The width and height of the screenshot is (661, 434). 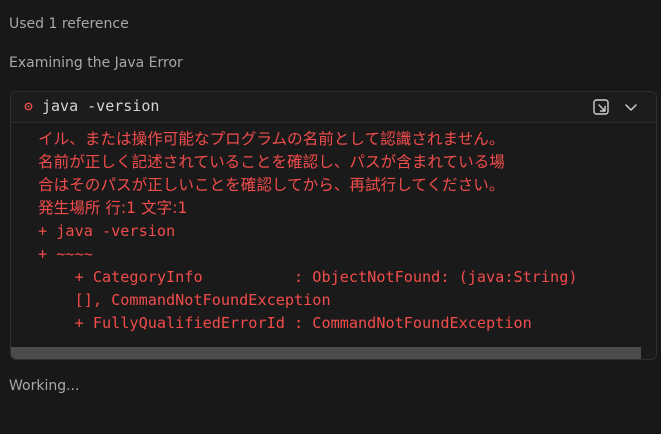 I want to click on output-line: 合はそのパスが正しいことを確認してから、再試行してください。, so click(x=271, y=185).